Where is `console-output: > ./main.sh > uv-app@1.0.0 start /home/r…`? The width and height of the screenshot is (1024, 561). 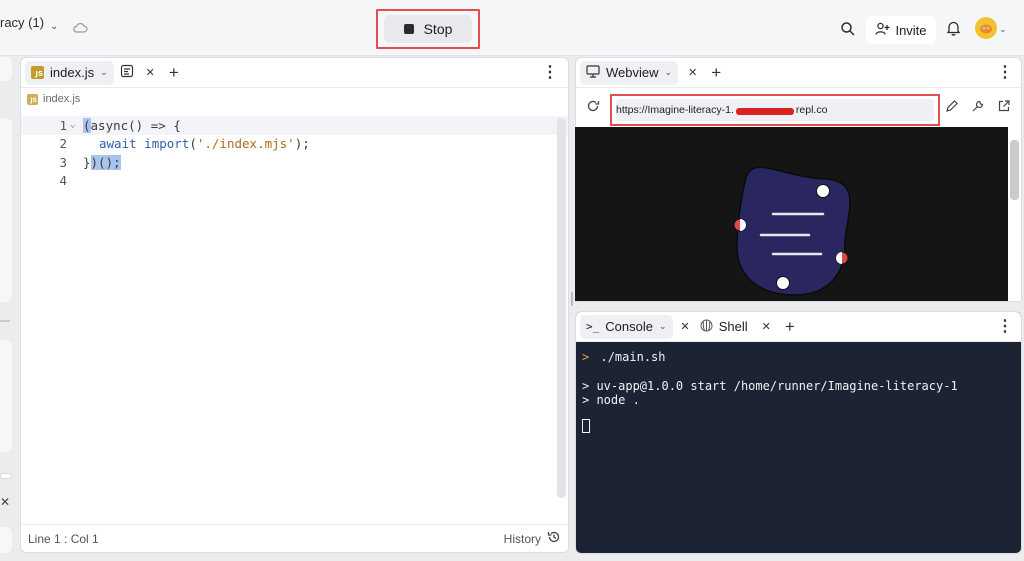
console-output: > ./main.sh > uv-app@1.0.0 start /home/r… is located at coordinates (798, 392).